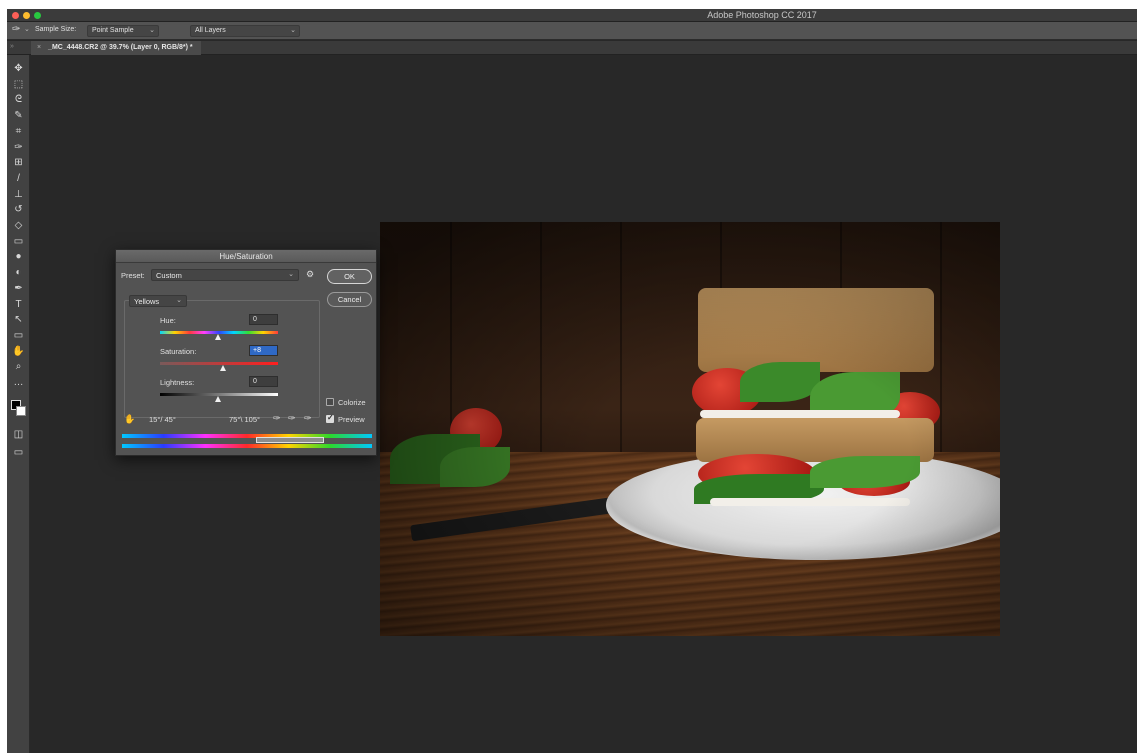  What do you see at coordinates (18, 272) in the screenshot?
I see `dodge-tool-icon: ◐` at bounding box center [18, 272].